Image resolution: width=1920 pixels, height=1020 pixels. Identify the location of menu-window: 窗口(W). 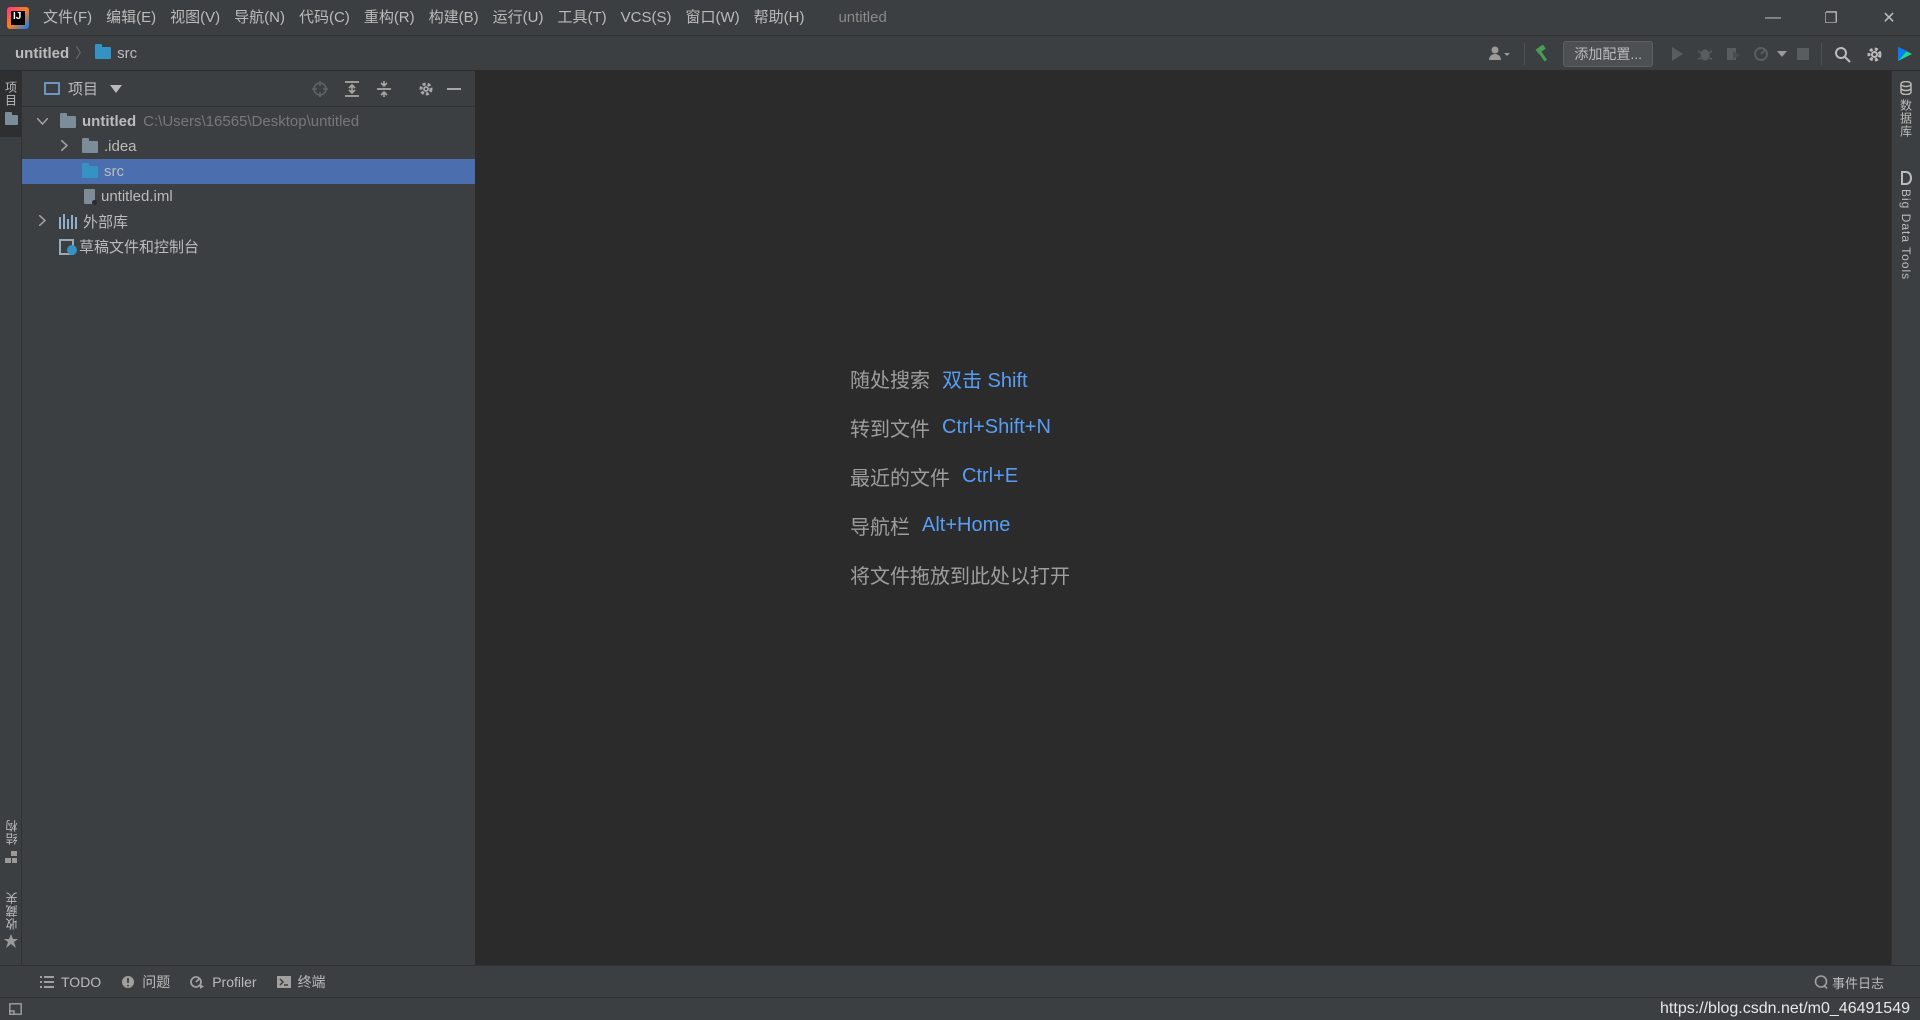
(712, 17).